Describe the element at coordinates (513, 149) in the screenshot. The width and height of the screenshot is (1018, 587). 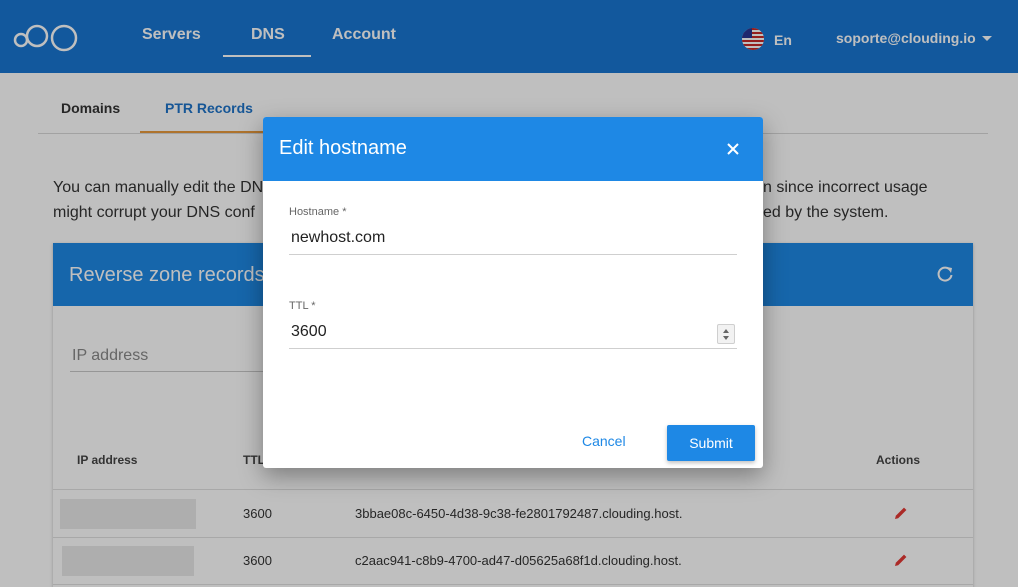
I see `dialog-header: Edit hostname` at that location.